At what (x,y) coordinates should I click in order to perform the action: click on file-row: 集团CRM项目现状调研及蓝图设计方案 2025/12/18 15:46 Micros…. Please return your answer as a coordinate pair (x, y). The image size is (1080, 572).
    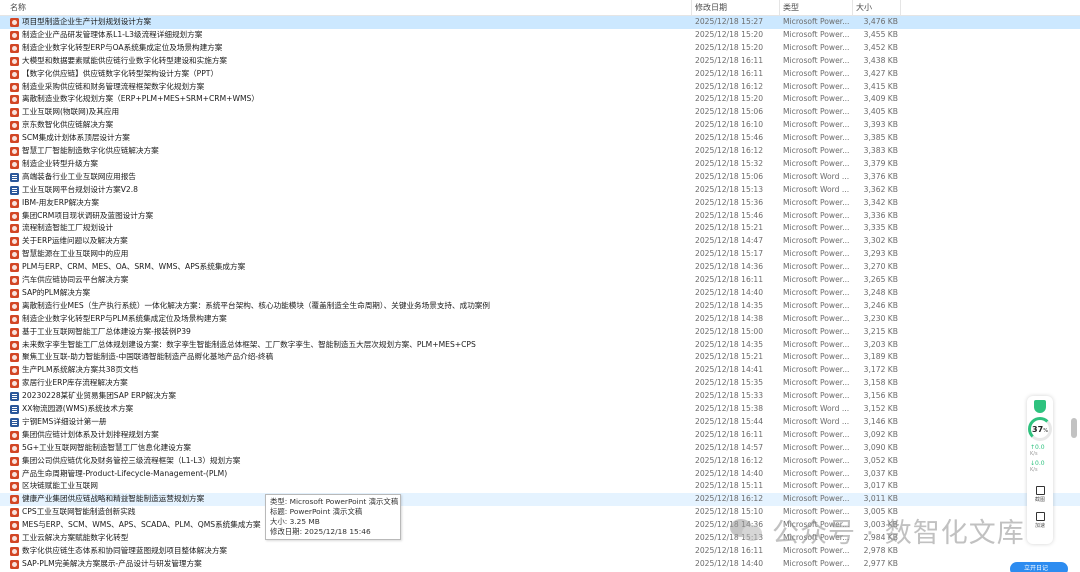
    Looking at the image, I should click on (540, 216).